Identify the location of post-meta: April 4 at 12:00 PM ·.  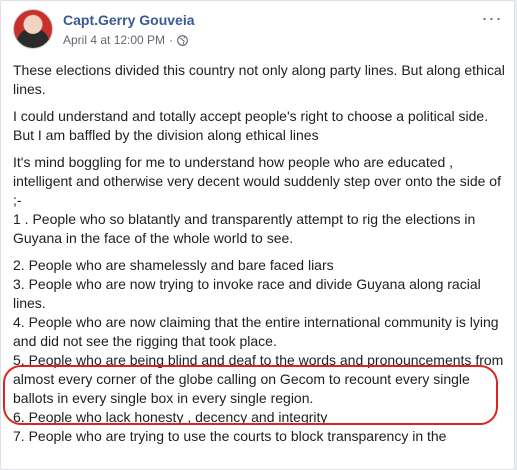
(125, 40).